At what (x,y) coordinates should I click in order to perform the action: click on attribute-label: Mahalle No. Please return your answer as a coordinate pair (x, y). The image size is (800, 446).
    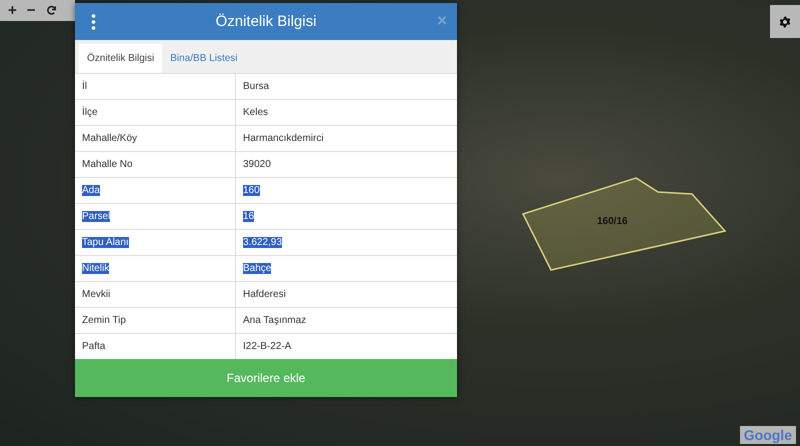
    Looking at the image, I should click on (107, 164).